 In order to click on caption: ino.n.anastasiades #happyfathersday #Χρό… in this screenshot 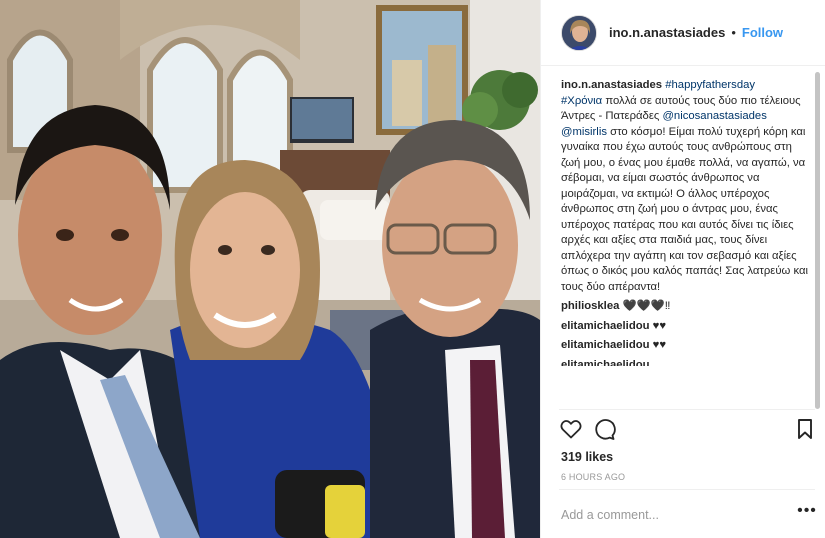, I will do `click(687, 186)`.